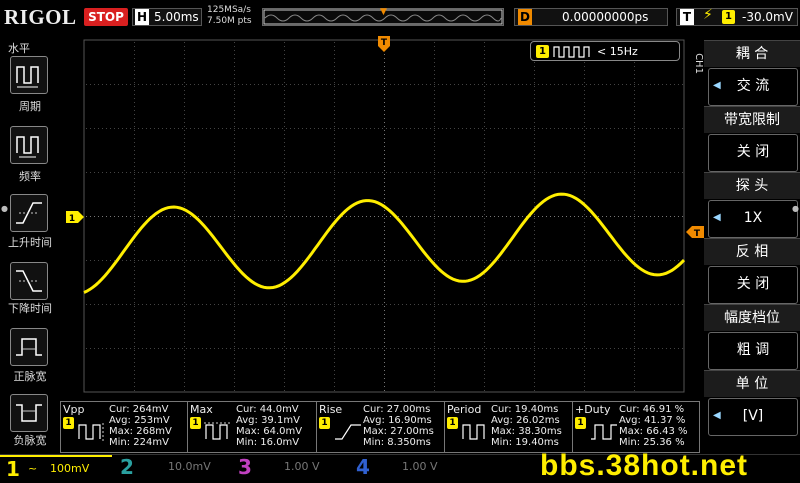 The image size is (800, 483). I want to click on trigger-source-badge: 1, so click(728, 17).